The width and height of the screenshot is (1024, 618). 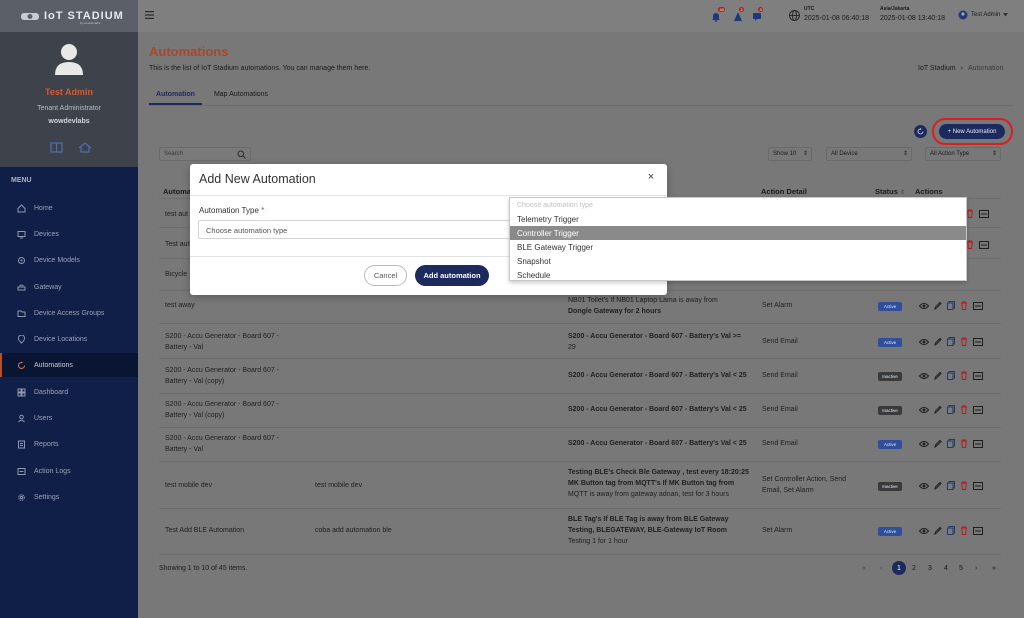 I want to click on pagination-page-4: 4, so click(x=946, y=568).